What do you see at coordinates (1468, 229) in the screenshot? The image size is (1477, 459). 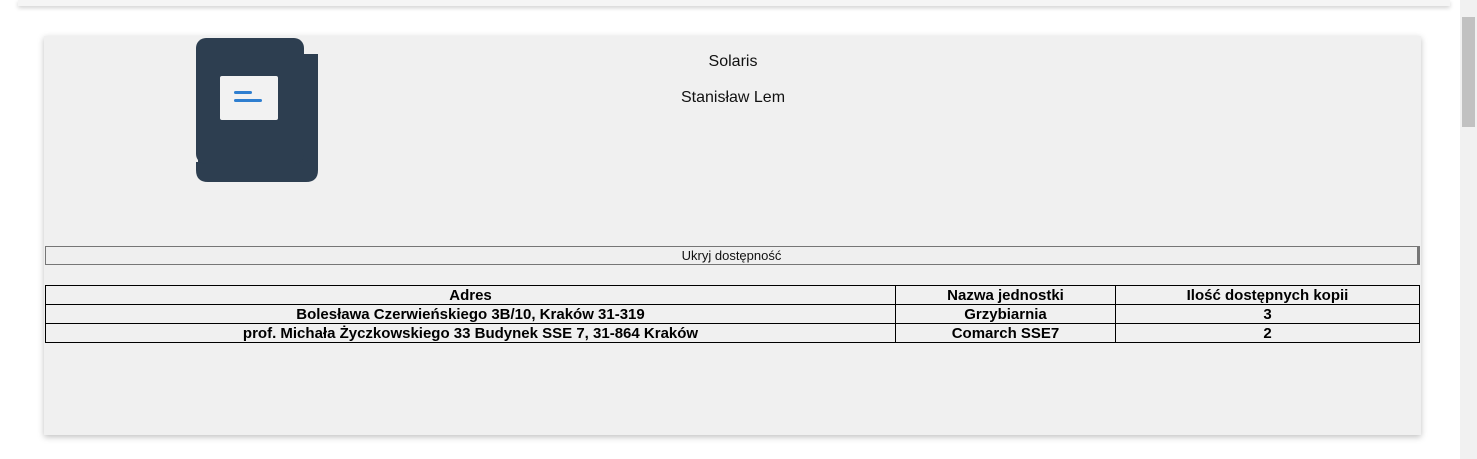 I see `vertical-scrollbar` at bounding box center [1468, 229].